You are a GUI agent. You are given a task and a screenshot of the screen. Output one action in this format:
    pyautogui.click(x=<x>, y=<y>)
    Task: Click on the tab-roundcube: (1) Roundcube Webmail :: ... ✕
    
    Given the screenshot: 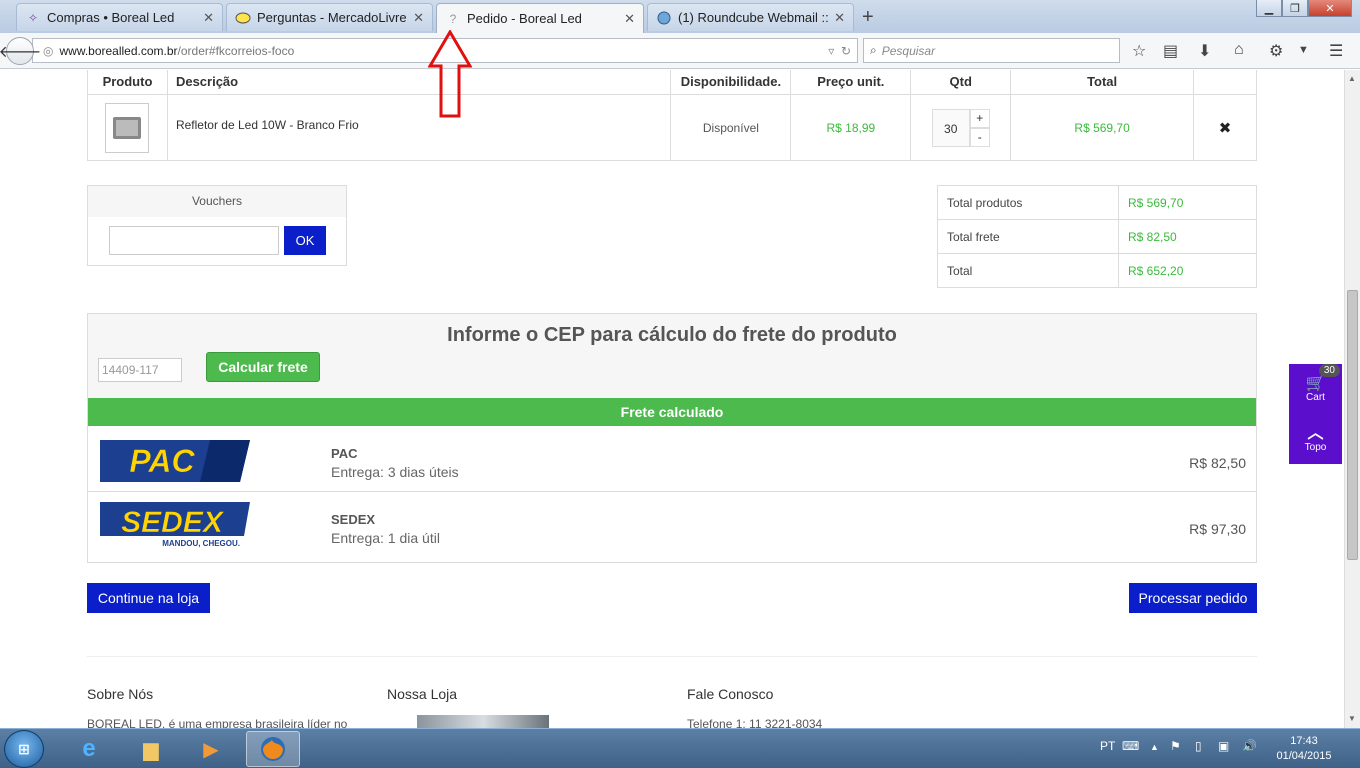 What is the action you would take?
    pyautogui.click(x=750, y=17)
    